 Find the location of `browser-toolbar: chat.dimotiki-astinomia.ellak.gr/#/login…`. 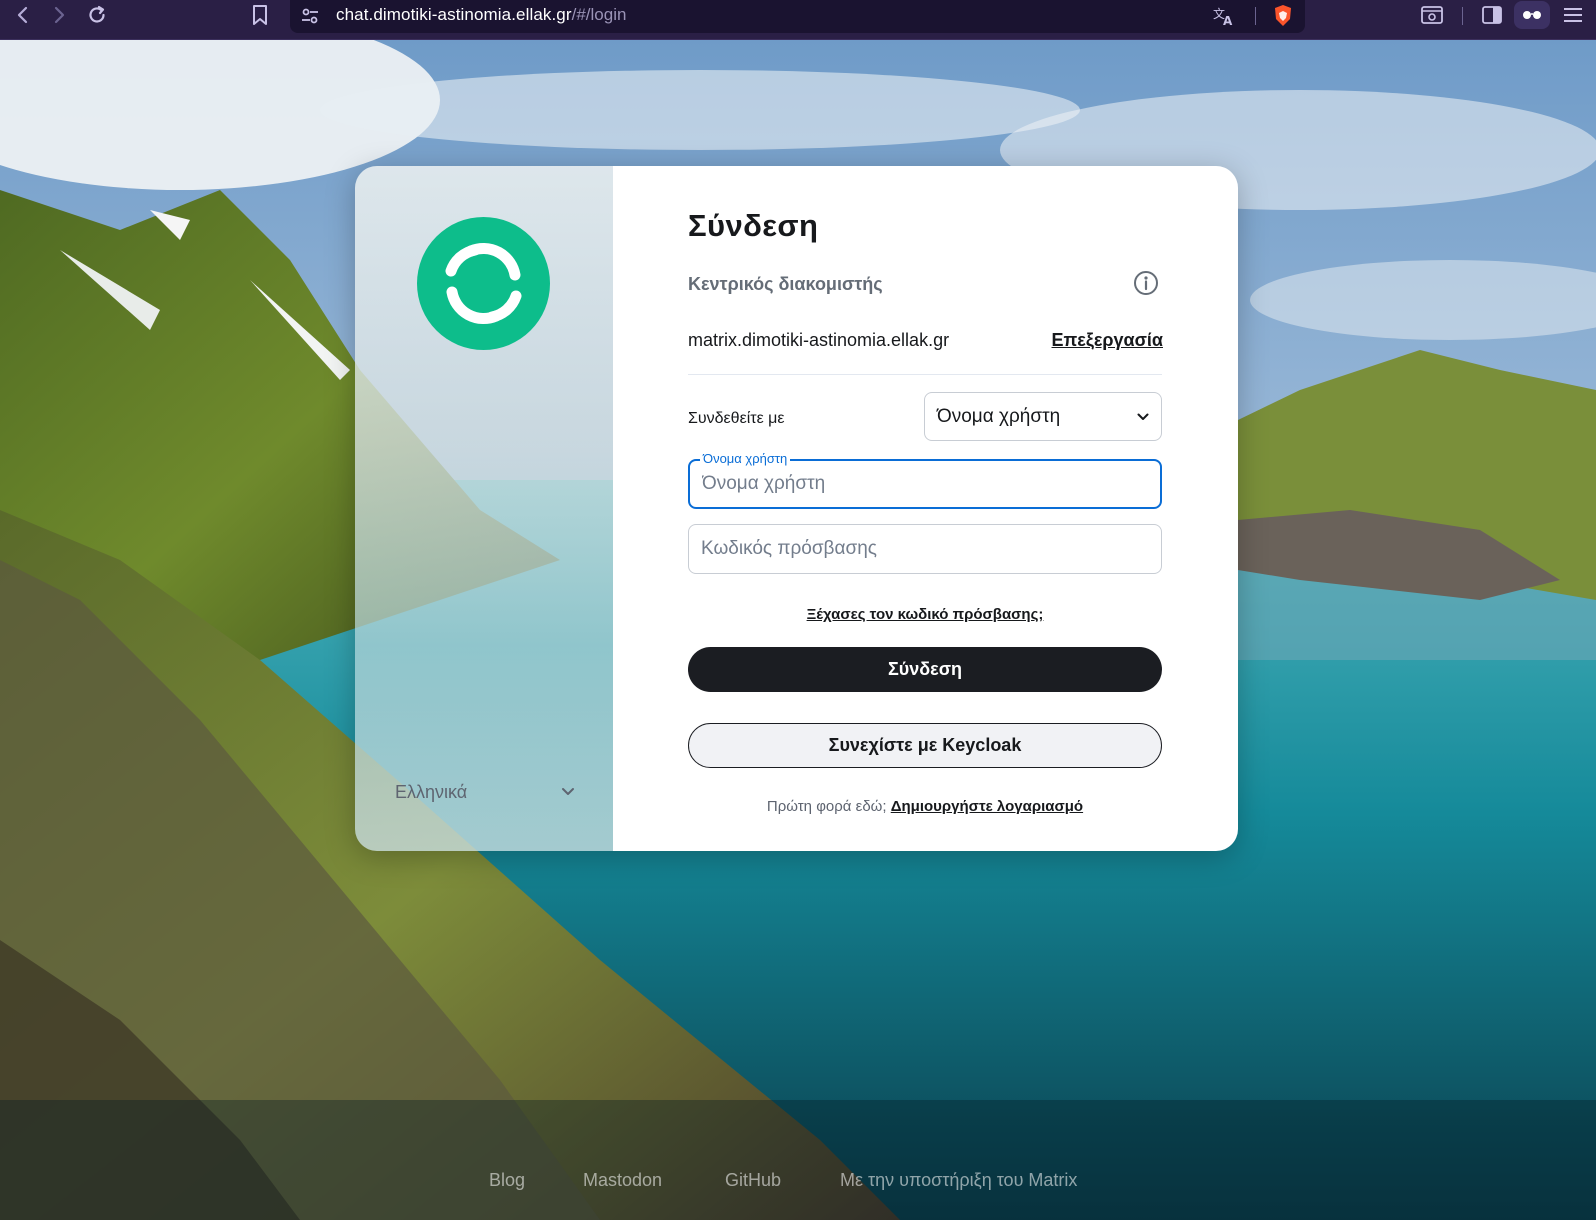

browser-toolbar: chat.dimotiki-astinomia.ellak.gr/#/login… is located at coordinates (798, 20).